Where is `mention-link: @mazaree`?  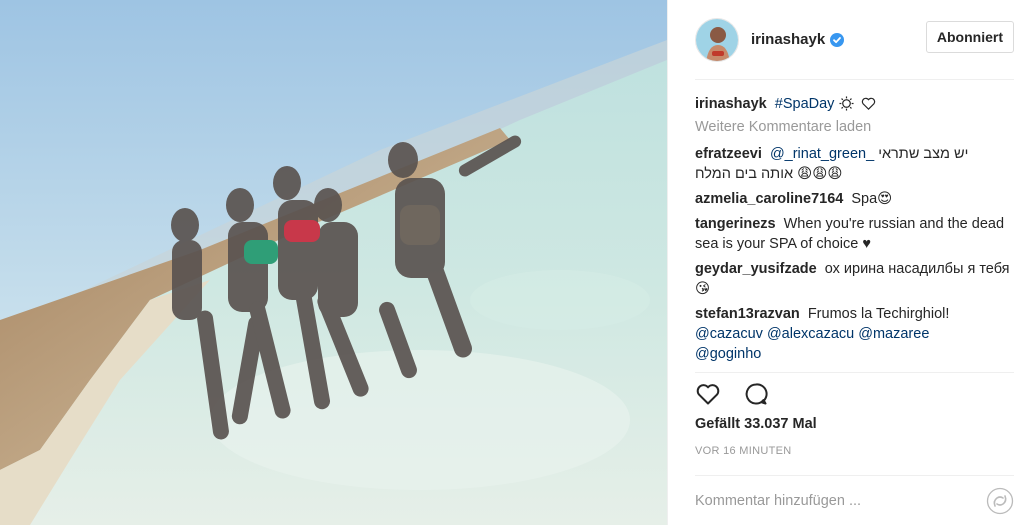
mention-link: @mazaree is located at coordinates (893, 334).